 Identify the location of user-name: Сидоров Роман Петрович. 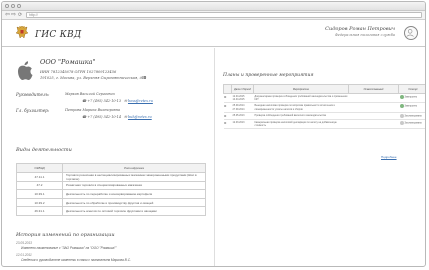
(360, 29).